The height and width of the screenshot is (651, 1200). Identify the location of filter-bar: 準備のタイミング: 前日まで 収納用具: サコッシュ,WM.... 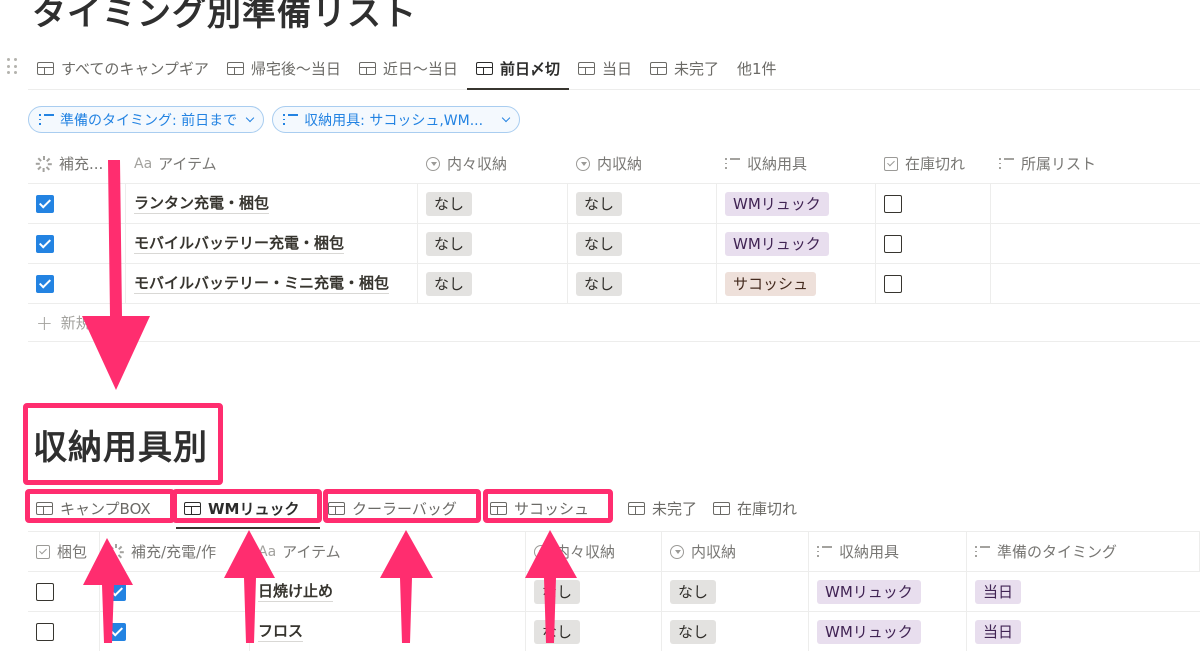
(274, 119).